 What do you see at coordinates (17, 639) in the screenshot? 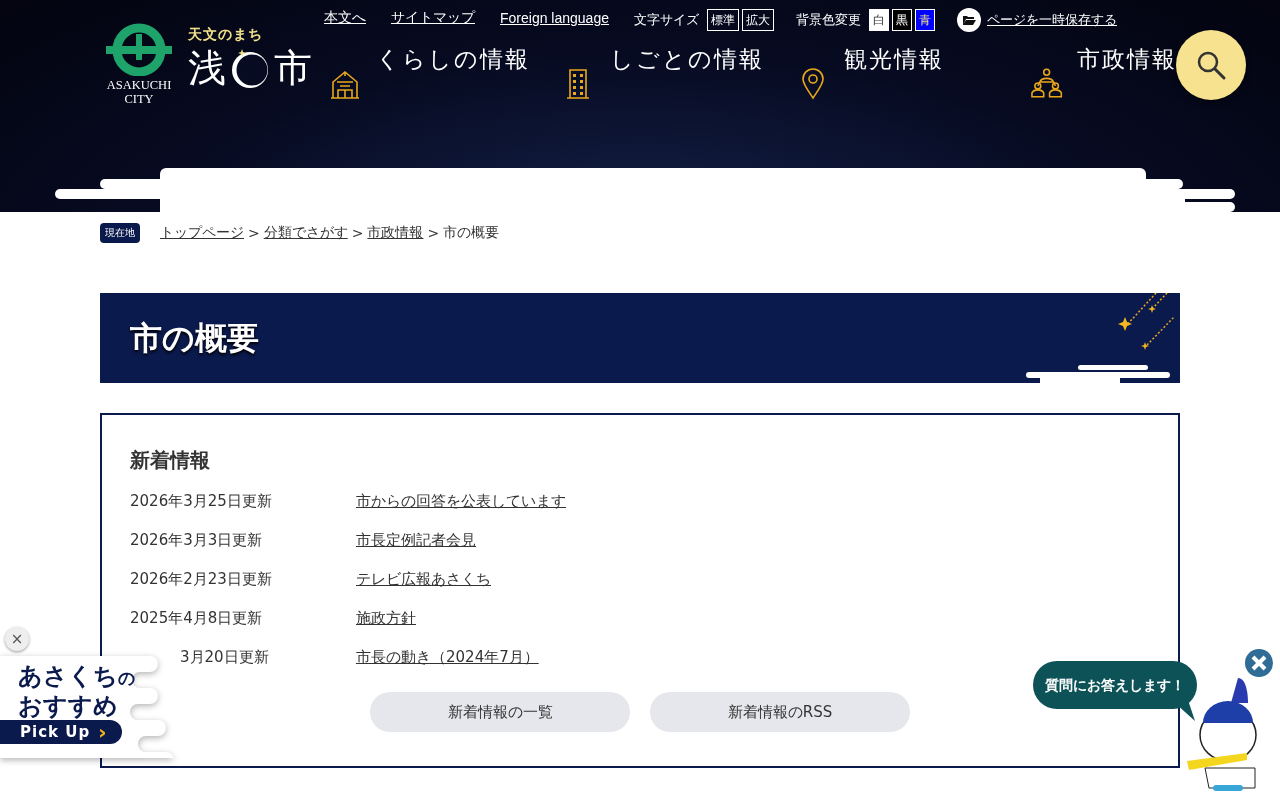
I see `close-button: ×` at bounding box center [17, 639].